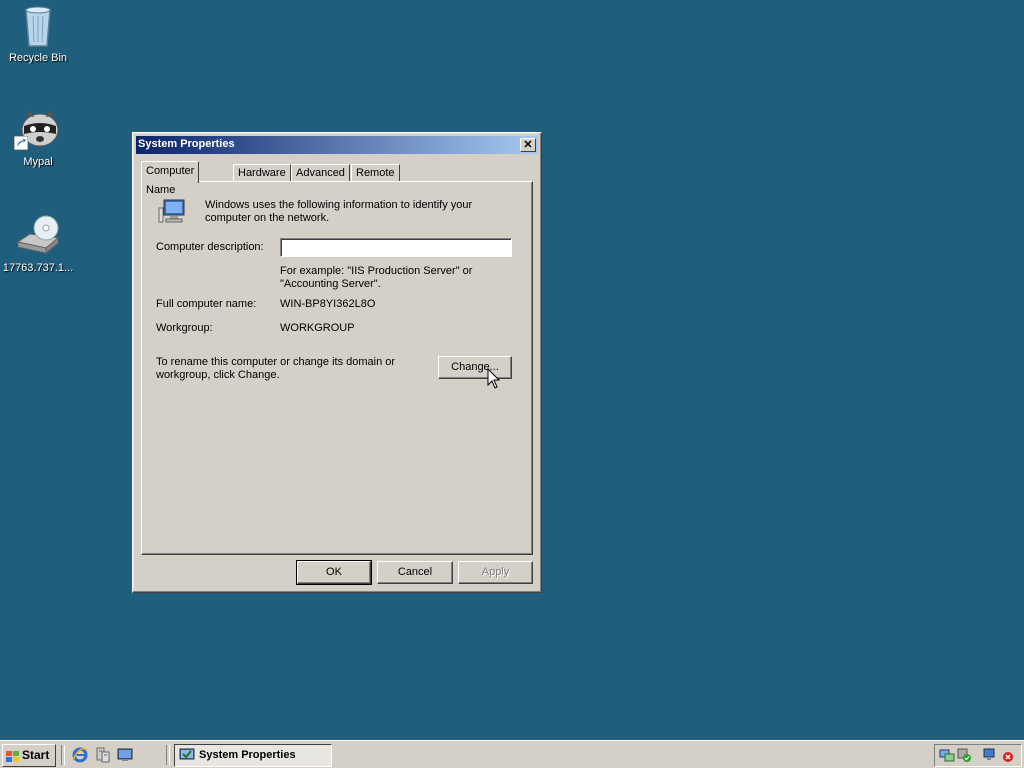 This screenshot has width=1024, height=768. What do you see at coordinates (247, 755) in the screenshot?
I see `taskbar-button-label: System Properties` at bounding box center [247, 755].